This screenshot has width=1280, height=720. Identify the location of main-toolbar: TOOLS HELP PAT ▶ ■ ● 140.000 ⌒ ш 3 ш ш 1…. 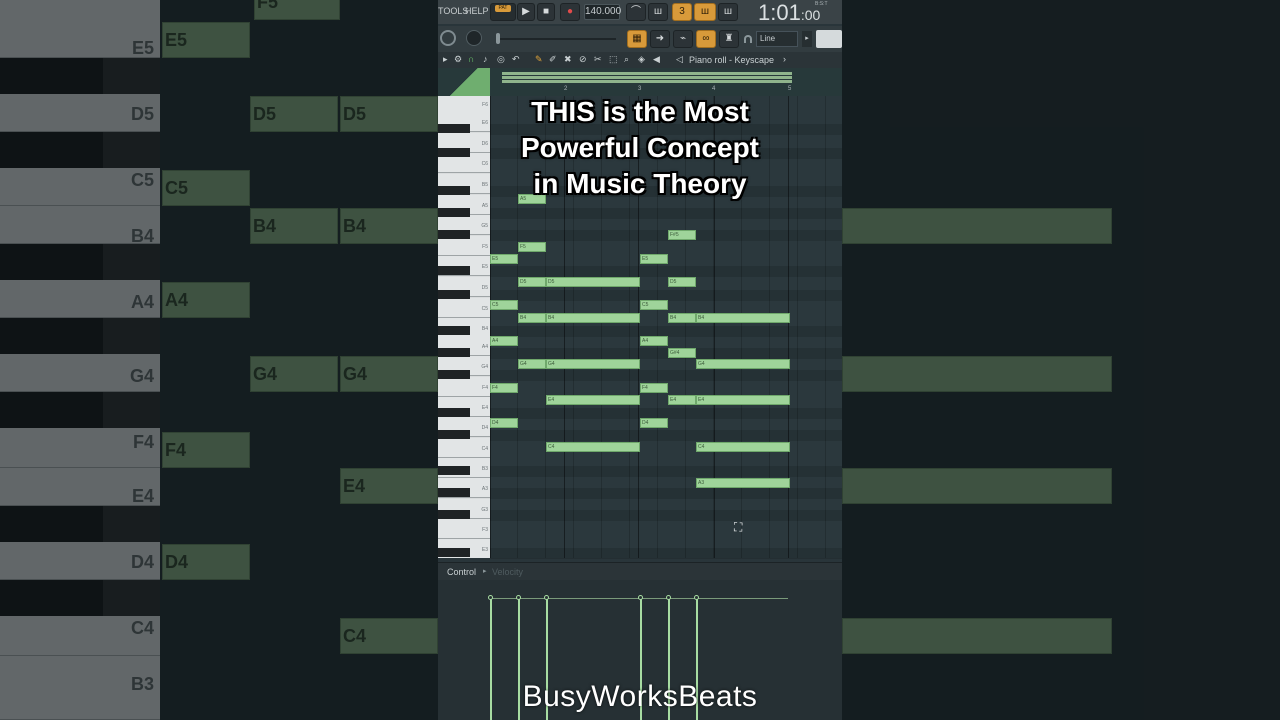
(640, 12).